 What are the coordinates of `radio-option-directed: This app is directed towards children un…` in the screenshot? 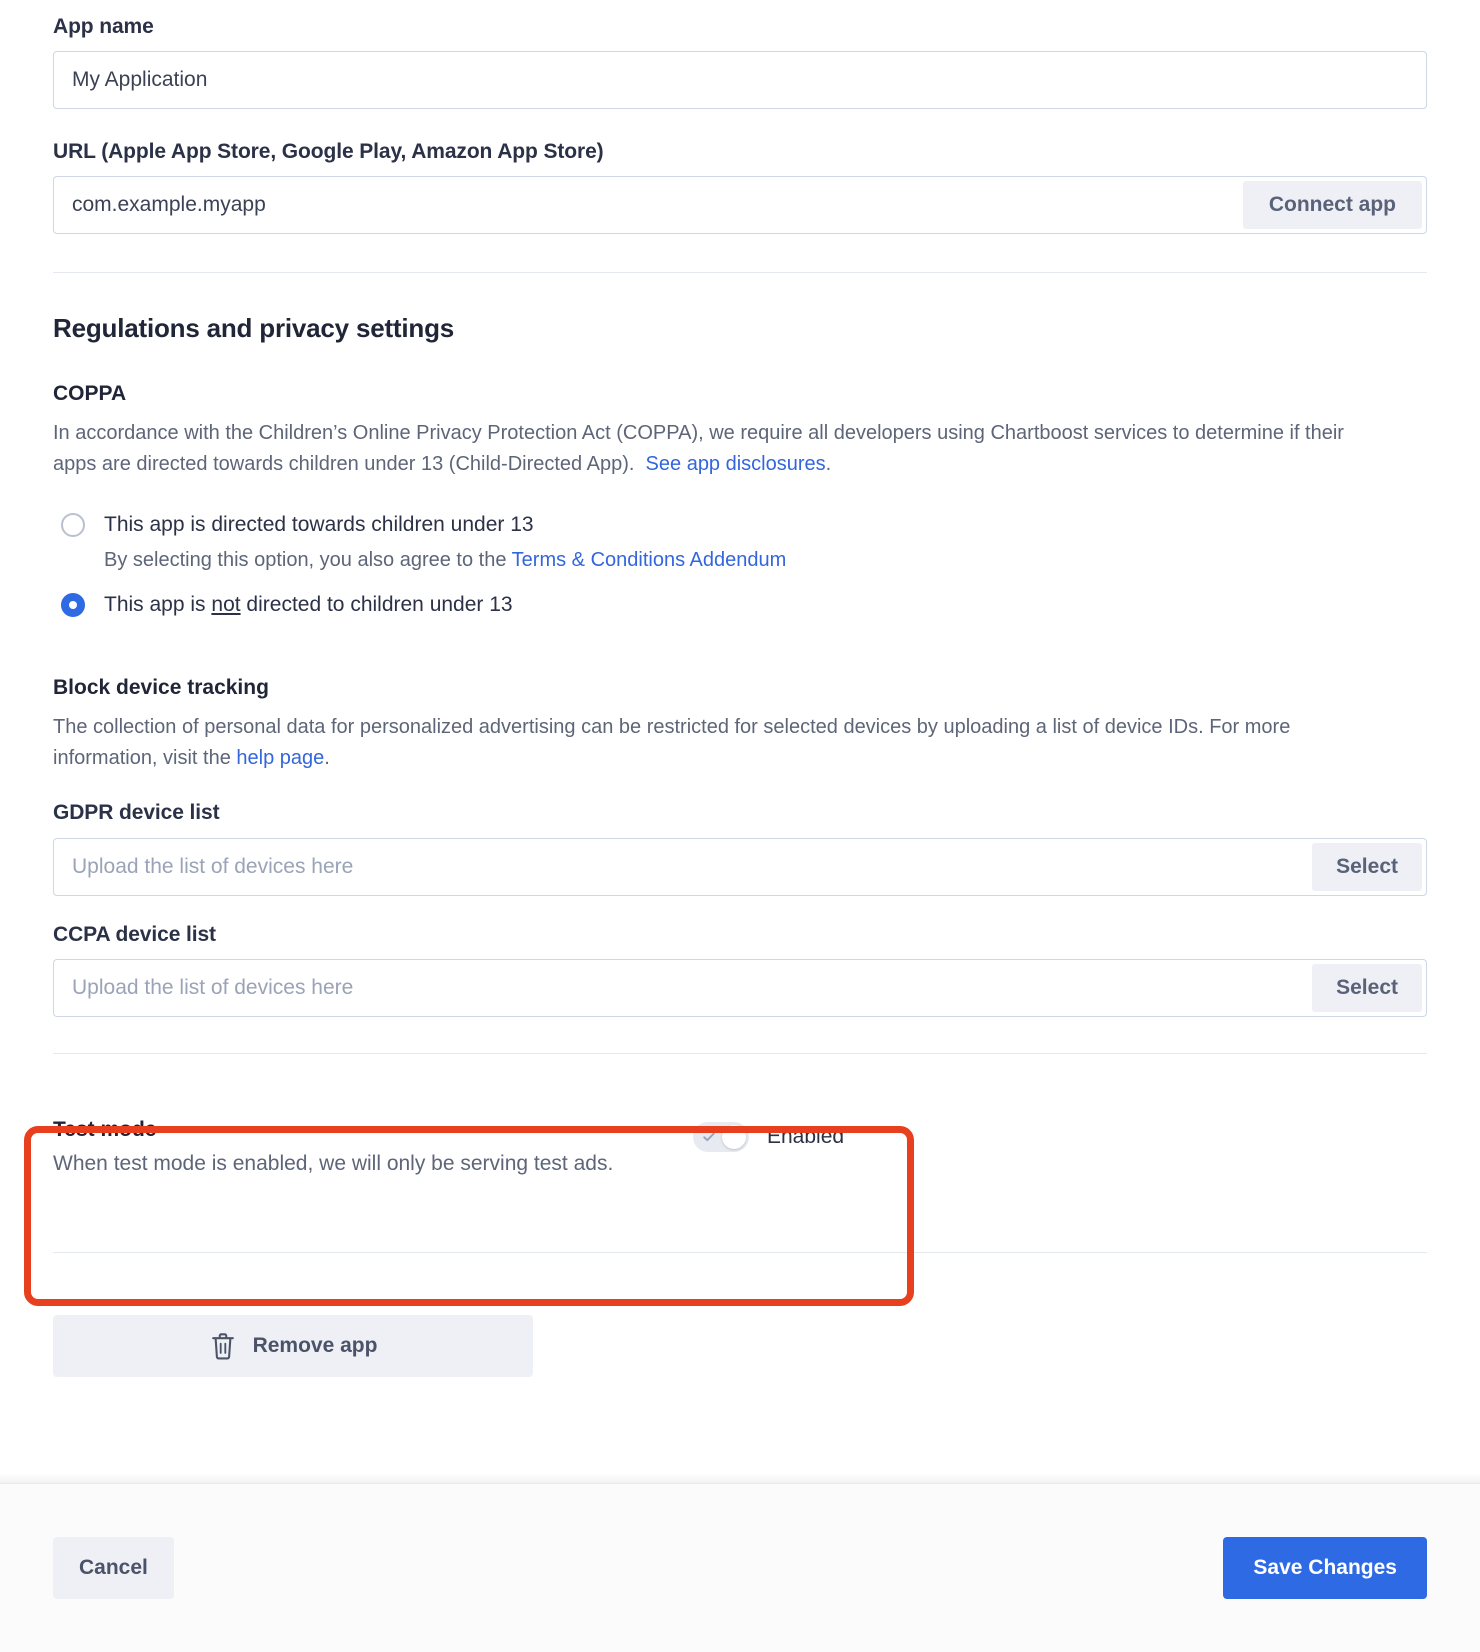 It's located at (740, 525).